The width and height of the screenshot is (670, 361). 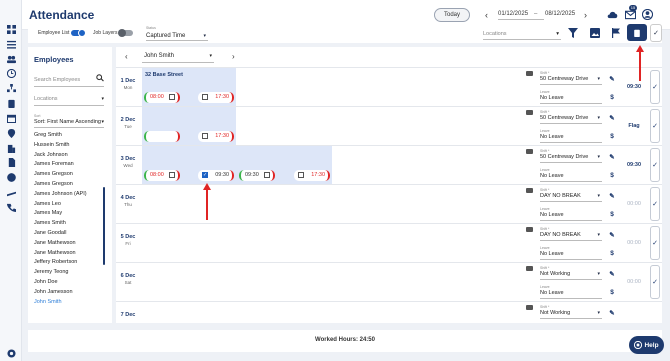 I want to click on user-account-icon, so click(x=647, y=14).